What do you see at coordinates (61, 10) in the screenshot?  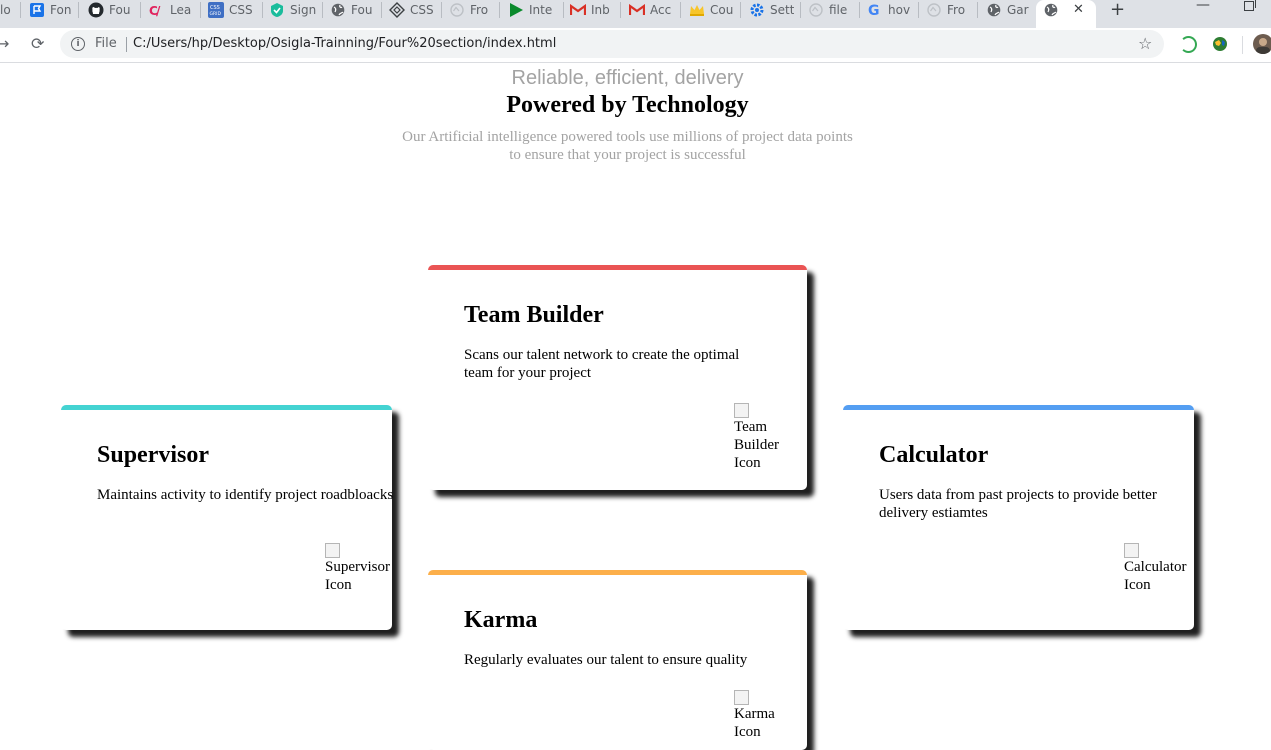 I see `tab-label: Fon` at bounding box center [61, 10].